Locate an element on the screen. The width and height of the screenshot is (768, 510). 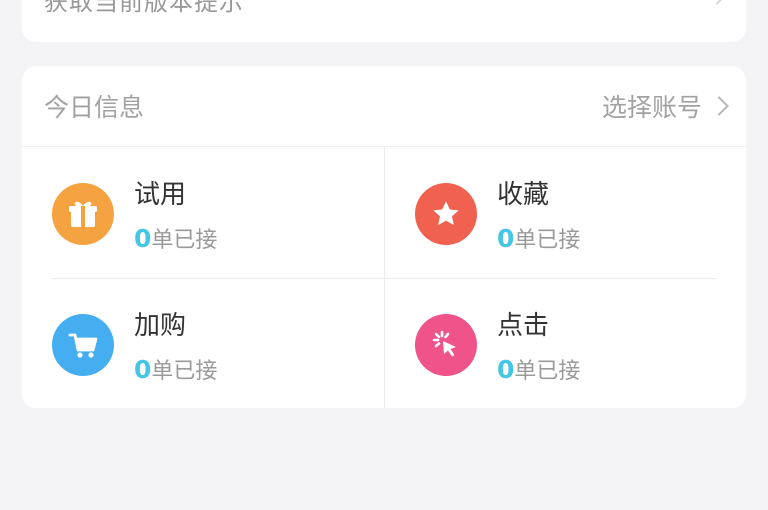
stat-cell-click: 点击 0单已接 is located at coordinates (566, 342).